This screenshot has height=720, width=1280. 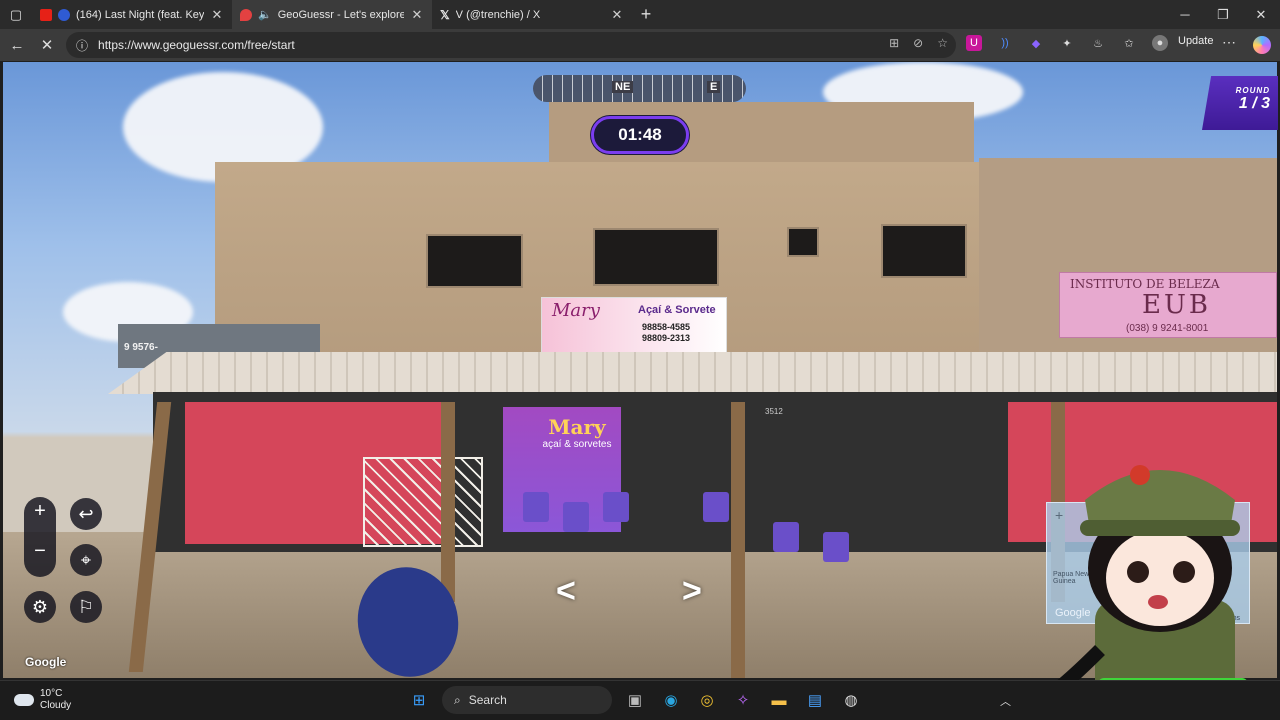 I want to click on weather-condition: Cloudy, so click(x=56, y=705).